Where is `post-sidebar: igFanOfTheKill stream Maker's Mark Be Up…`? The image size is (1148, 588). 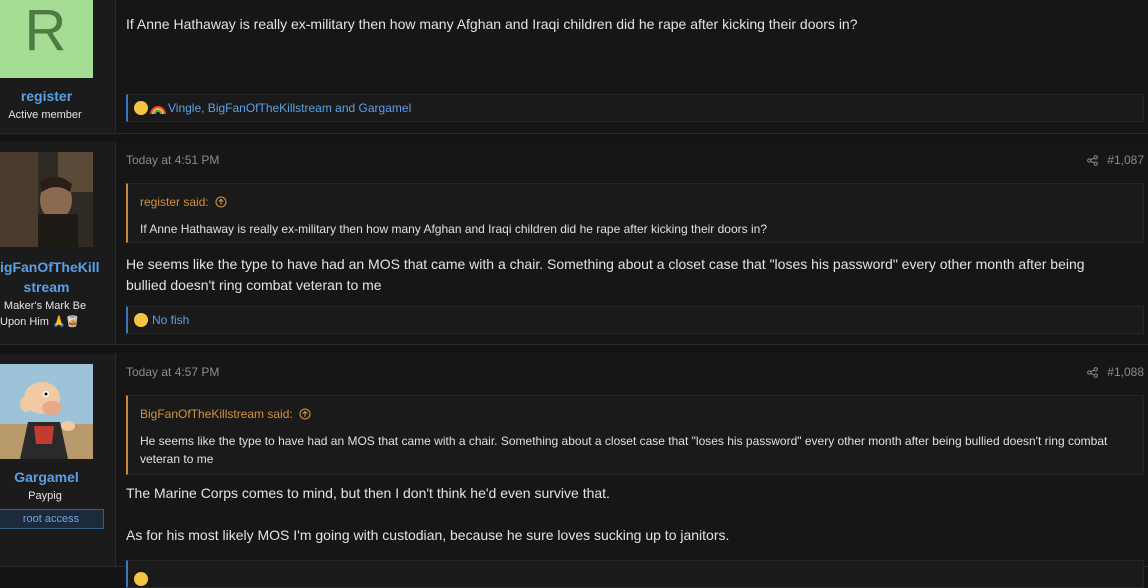
post-sidebar: igFanOfTheKill stream Maker's Mark Be Up… is located at coordinates (58, 243).